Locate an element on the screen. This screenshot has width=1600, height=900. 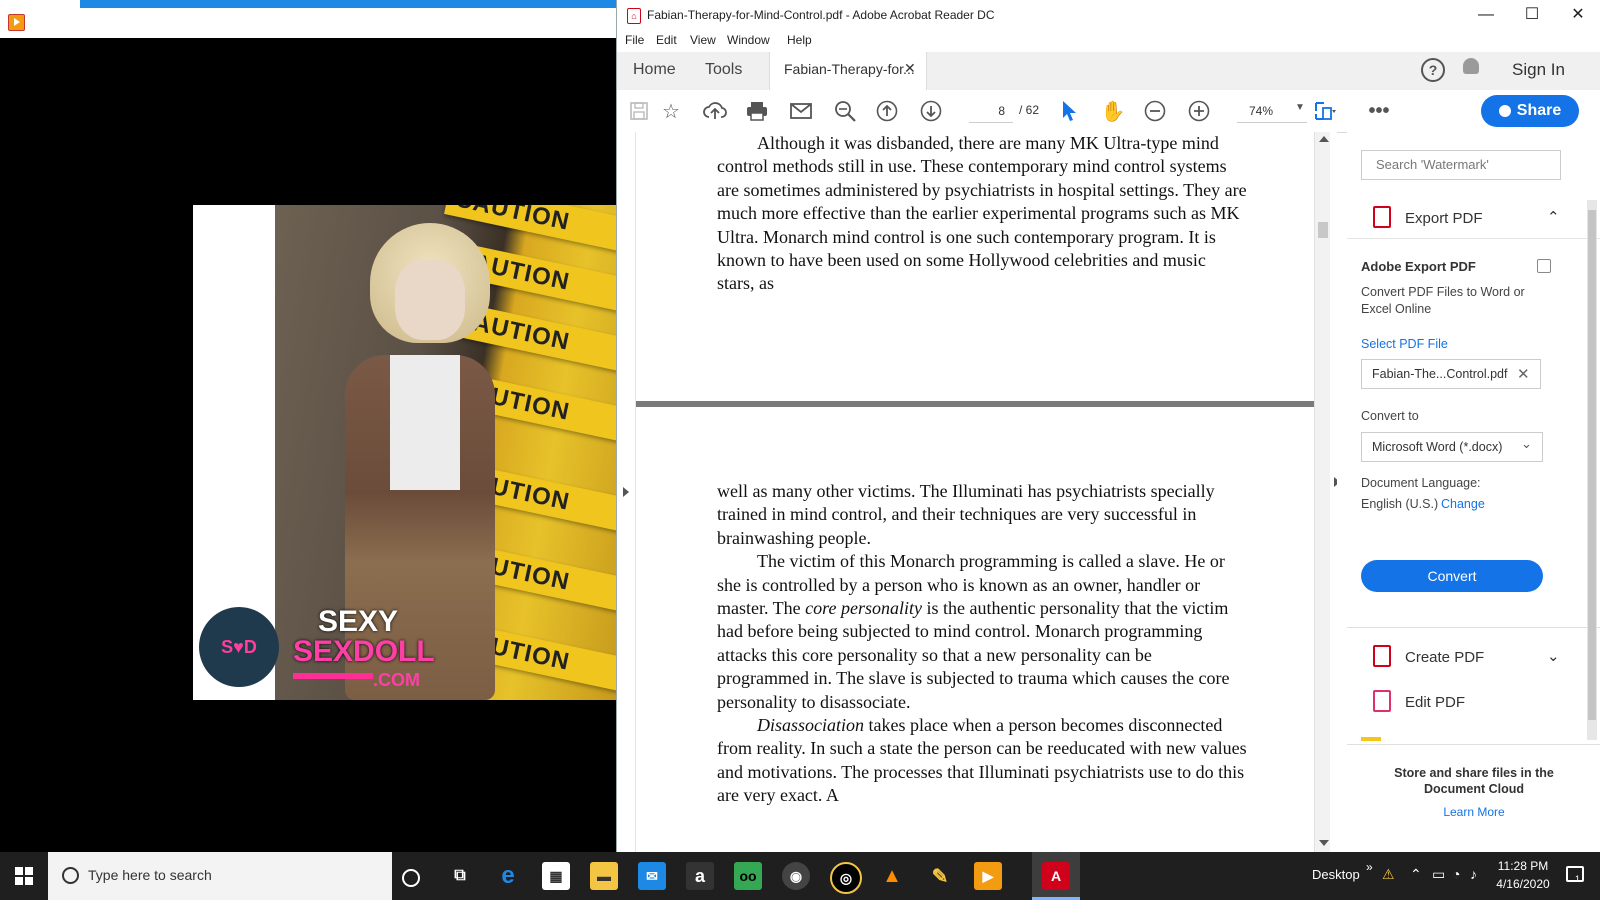
acrobat-icon: A is located at coordinates (1056, 876).